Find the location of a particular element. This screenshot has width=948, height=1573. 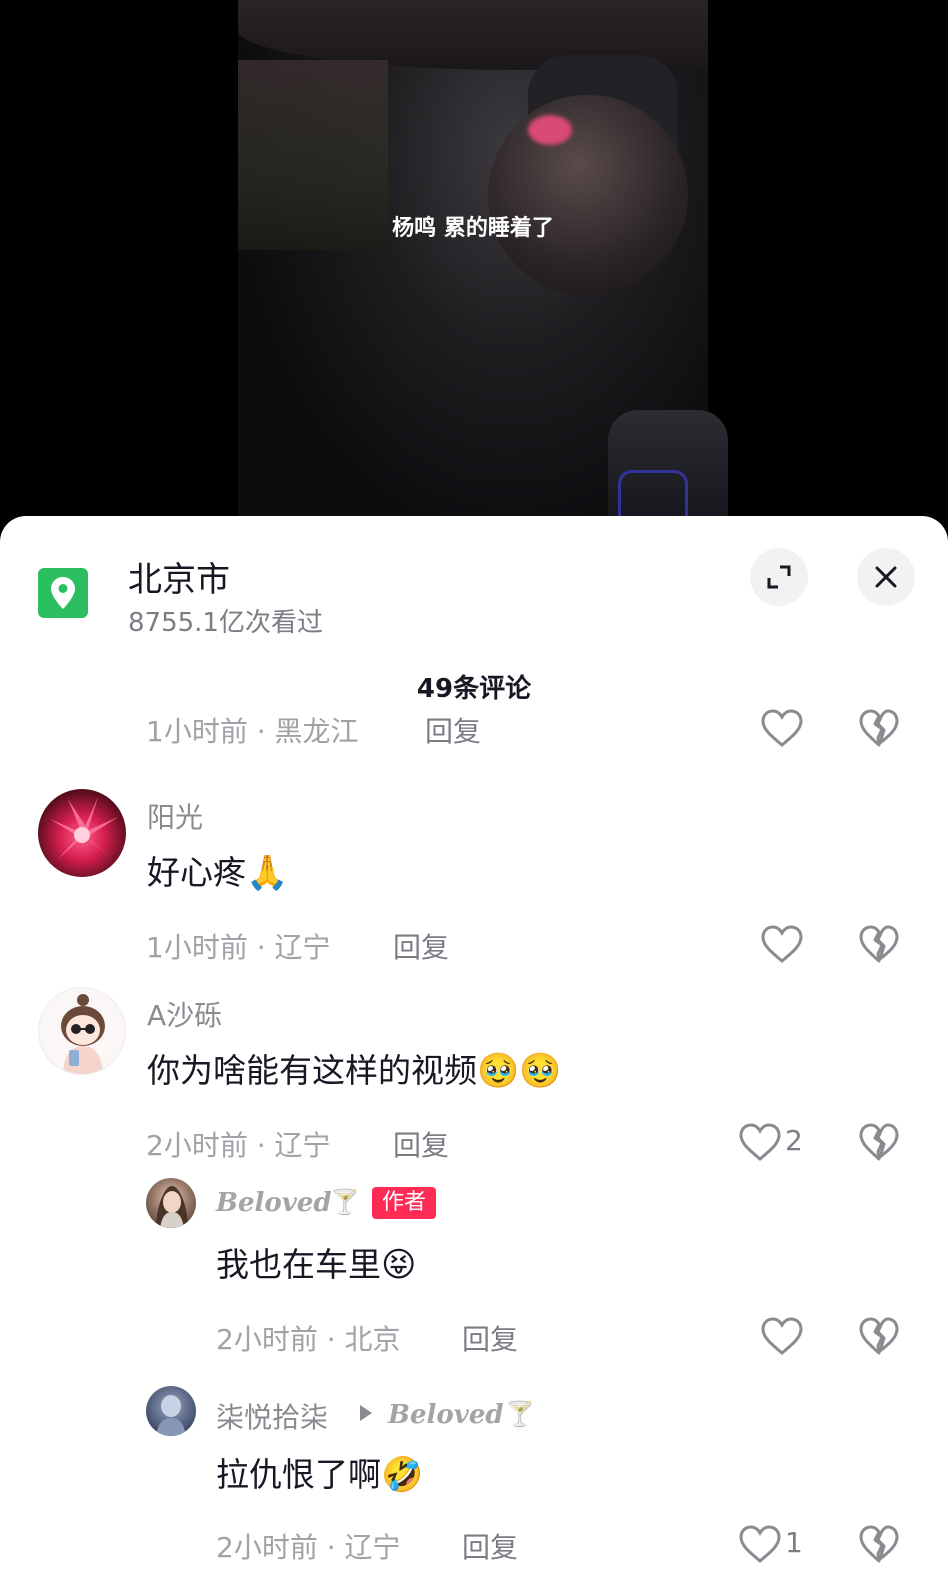

expand-button is located at coordinates (779, 577).